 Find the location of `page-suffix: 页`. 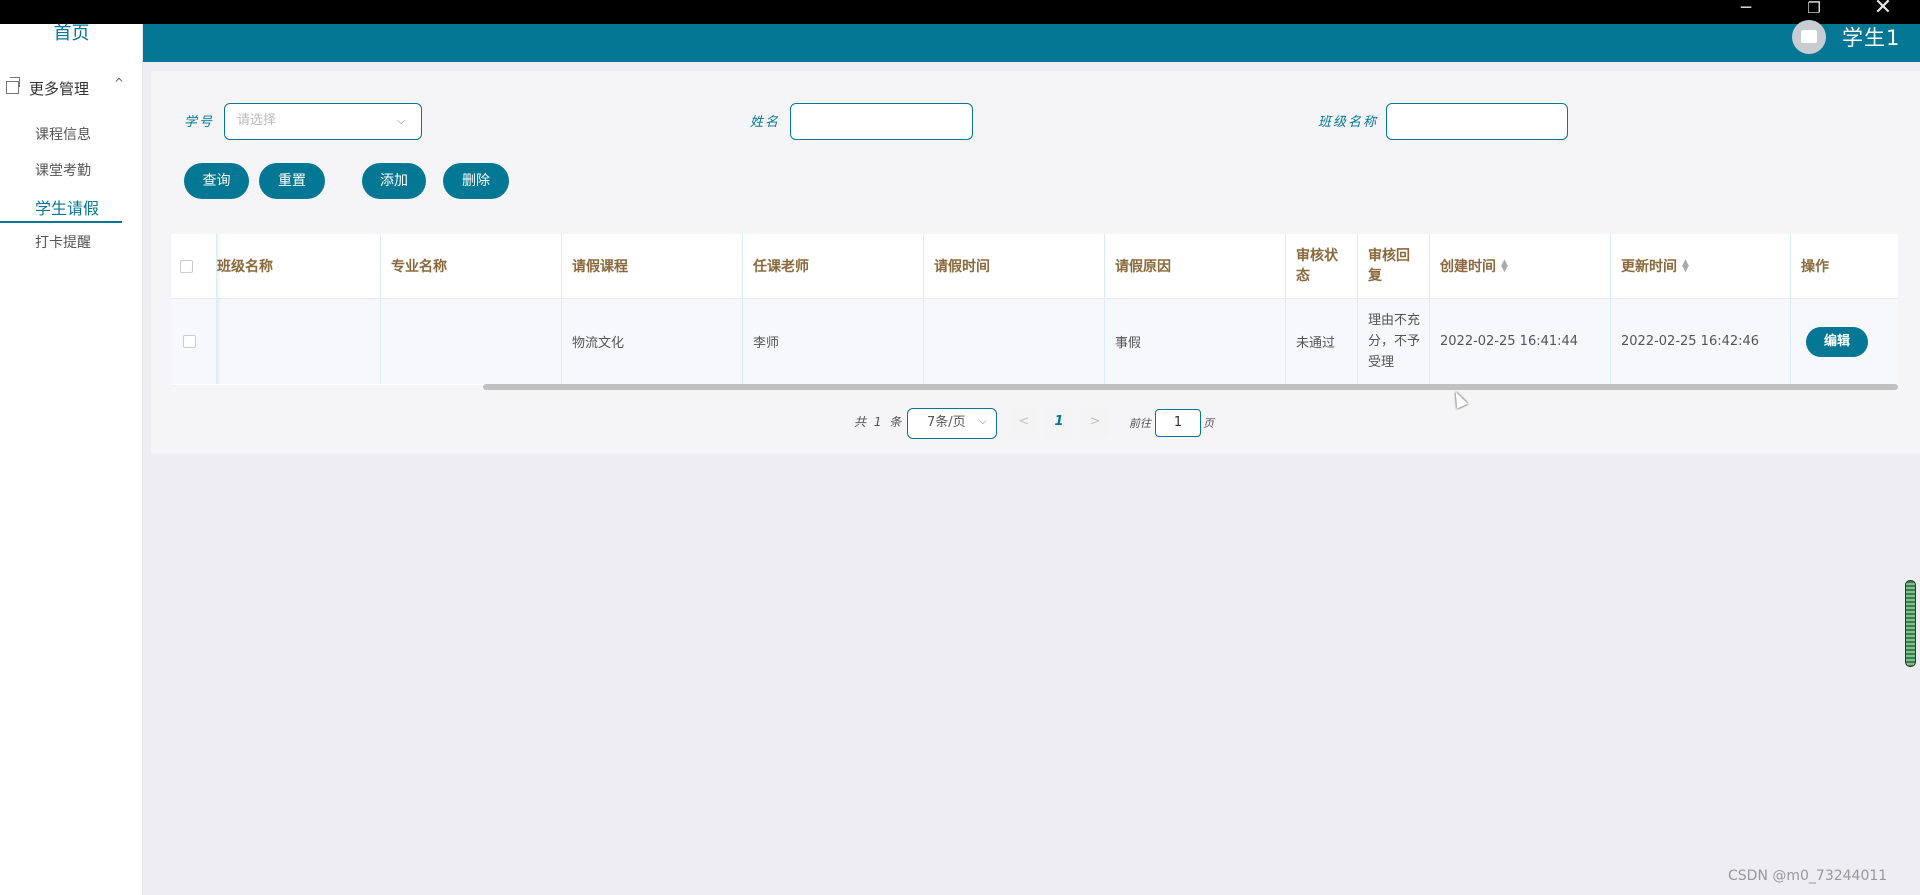

page-suffix: 页 is located at coordinates (1208, 423).